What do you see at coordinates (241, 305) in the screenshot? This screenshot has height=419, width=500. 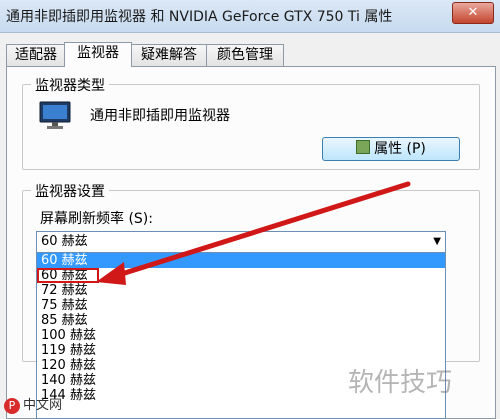 I see `dropdown-option: 75 赫兹` at bounding box center [241, 305].